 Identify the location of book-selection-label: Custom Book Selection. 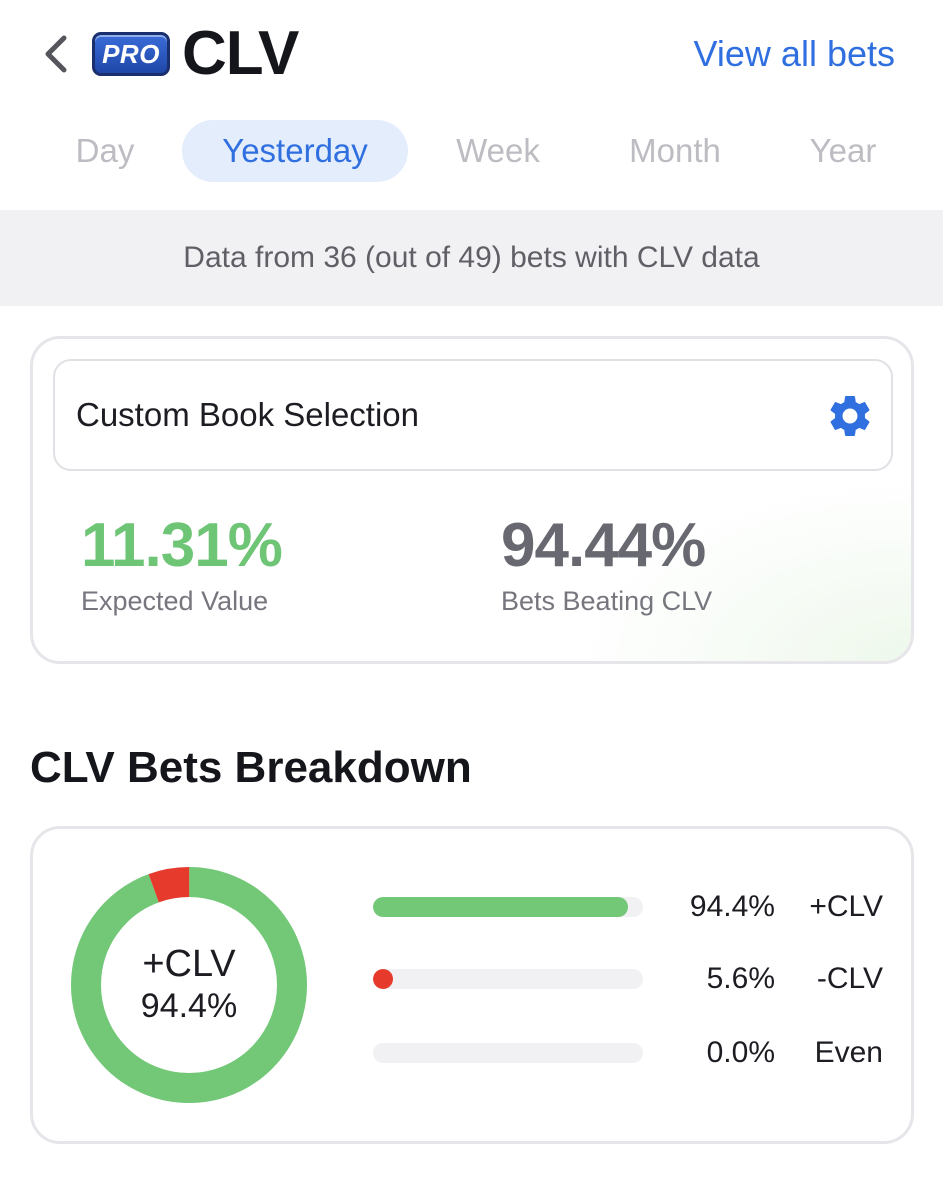
(248, 414).